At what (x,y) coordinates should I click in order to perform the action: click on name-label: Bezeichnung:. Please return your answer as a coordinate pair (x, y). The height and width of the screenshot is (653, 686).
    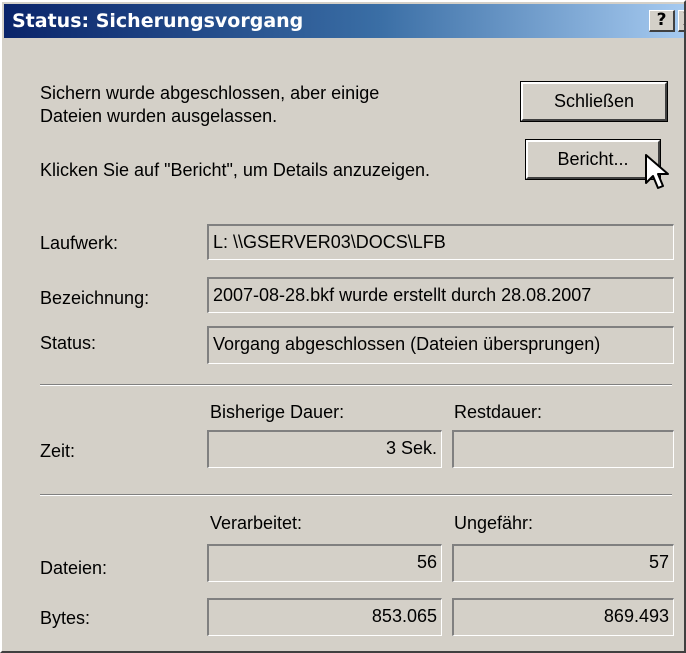
    Looking at the image, I should click on (95, 298).